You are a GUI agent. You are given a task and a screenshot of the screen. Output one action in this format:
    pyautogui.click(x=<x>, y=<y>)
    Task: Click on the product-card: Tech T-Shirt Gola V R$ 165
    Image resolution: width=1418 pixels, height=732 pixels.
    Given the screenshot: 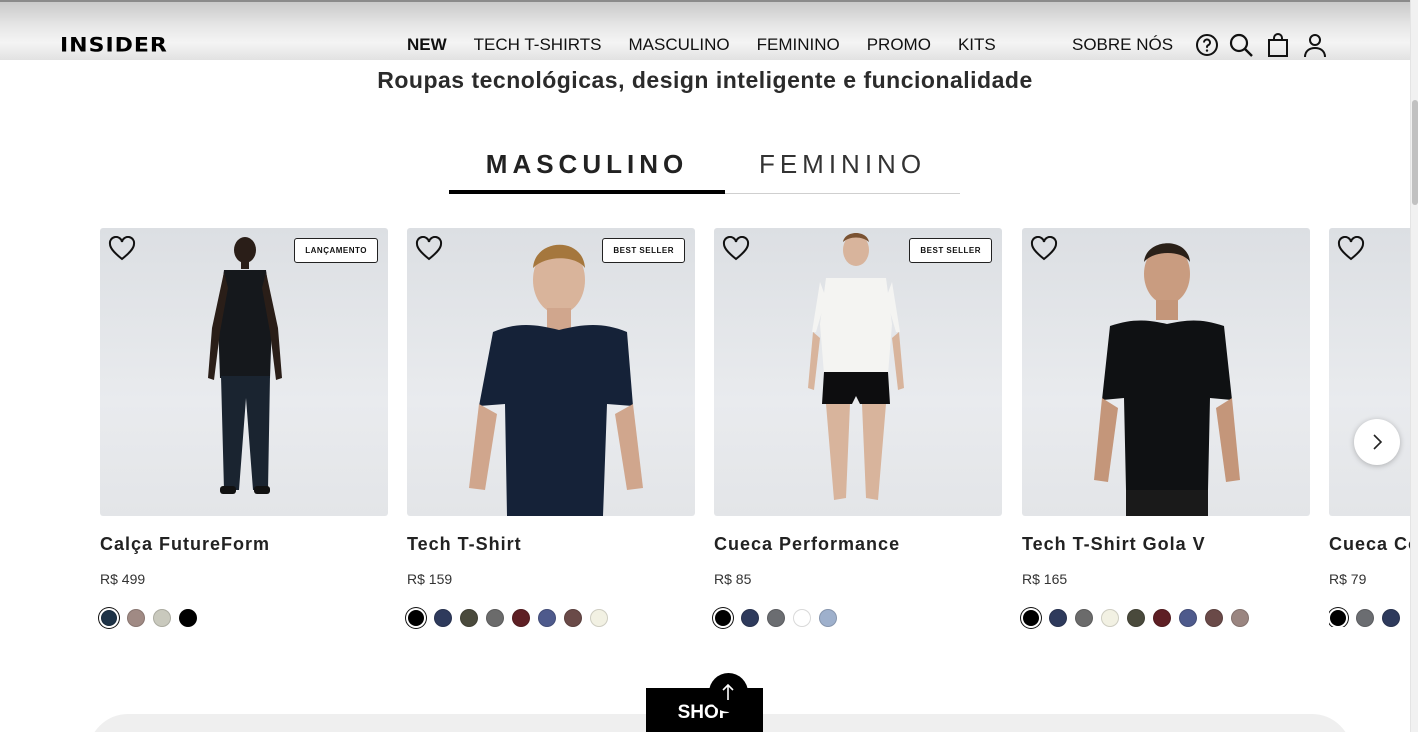 What is the action you would take?
    pyautogui.click(x=1166, y=427)
    